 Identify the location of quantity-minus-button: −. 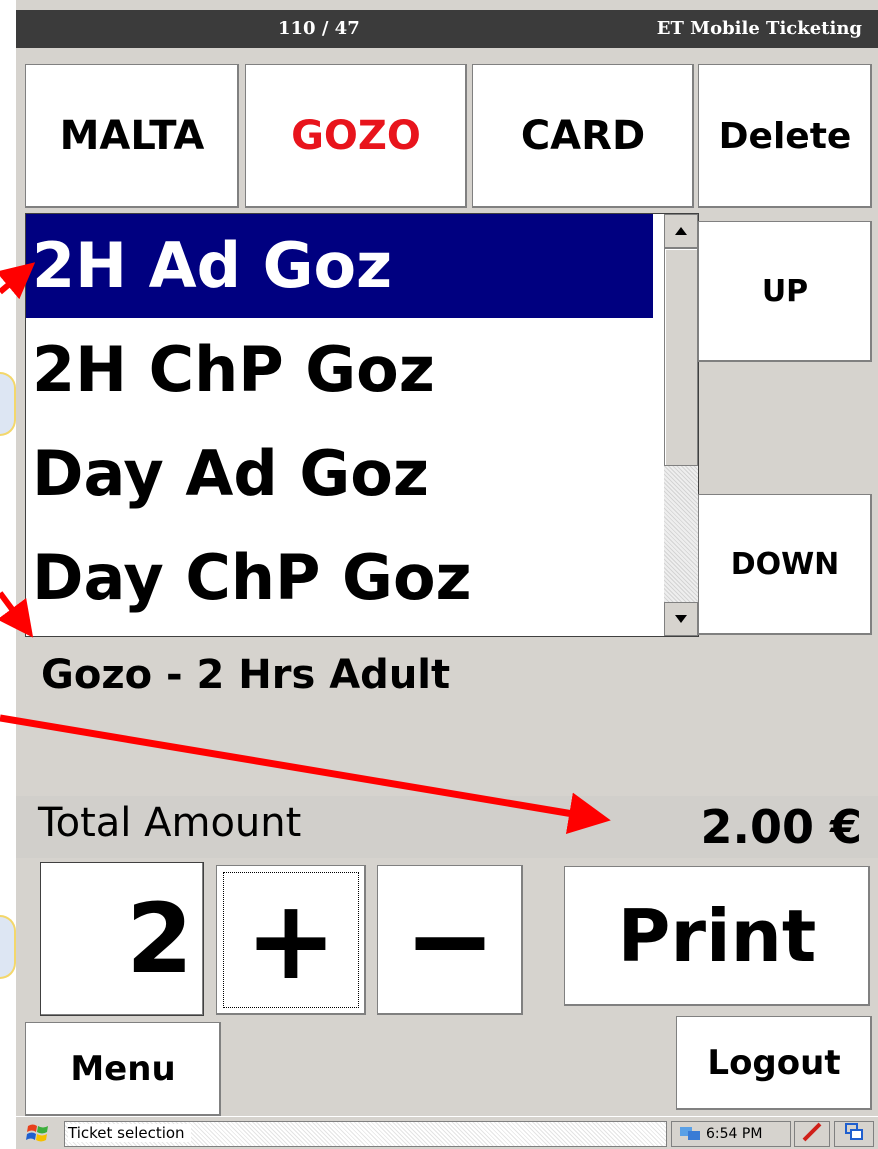
(450, 940).